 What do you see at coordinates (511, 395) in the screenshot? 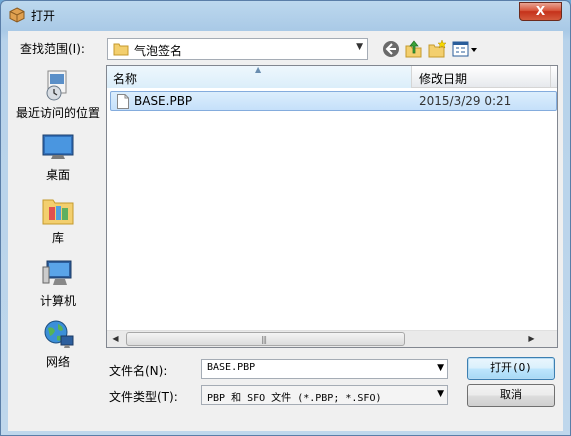
I see `cancel-button: 取消` at bounding box center [511, 395].